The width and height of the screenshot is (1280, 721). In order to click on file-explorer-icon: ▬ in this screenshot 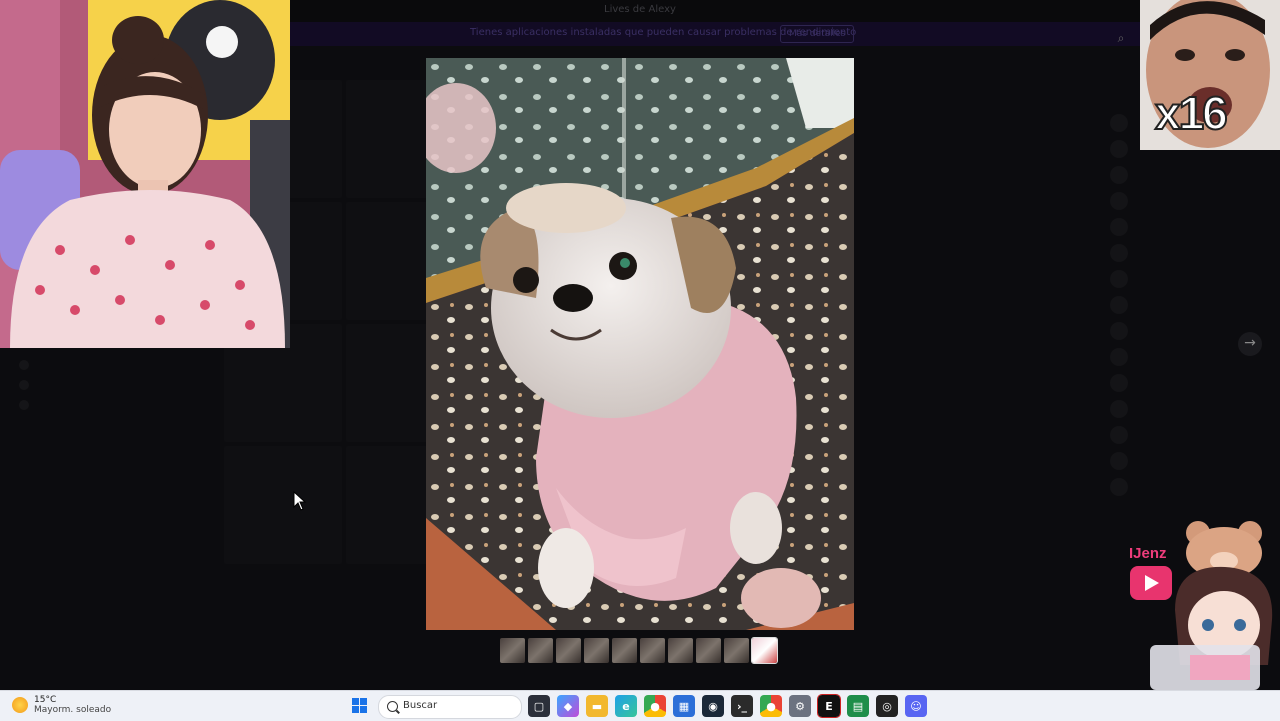, I will do `click(597, 706)`.